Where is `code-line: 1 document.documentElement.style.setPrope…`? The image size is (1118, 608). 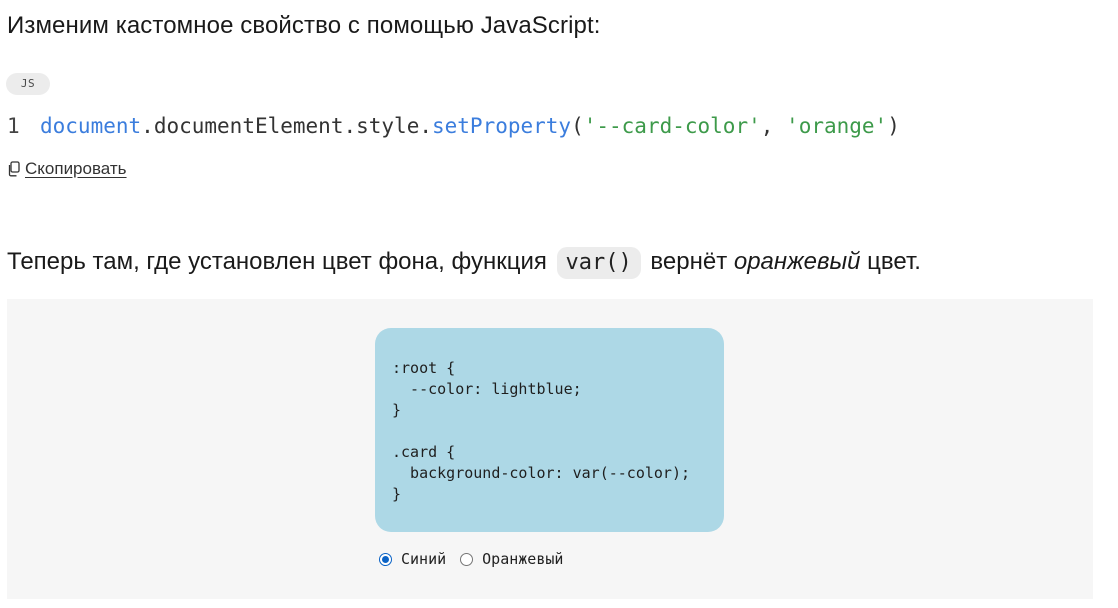
code-line: 1 document.documentElement.style.setPrope… is located at coordinates (453, 126).